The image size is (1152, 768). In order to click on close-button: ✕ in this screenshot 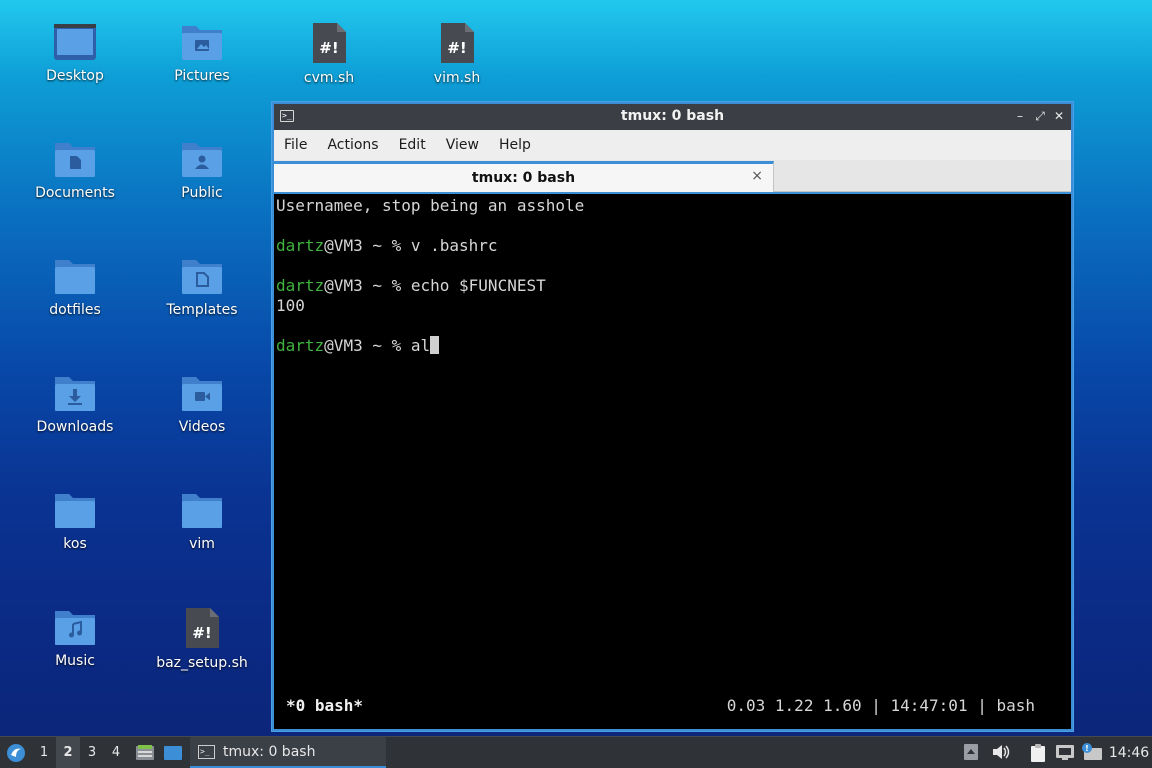, I will do `click(1059, 116)`.